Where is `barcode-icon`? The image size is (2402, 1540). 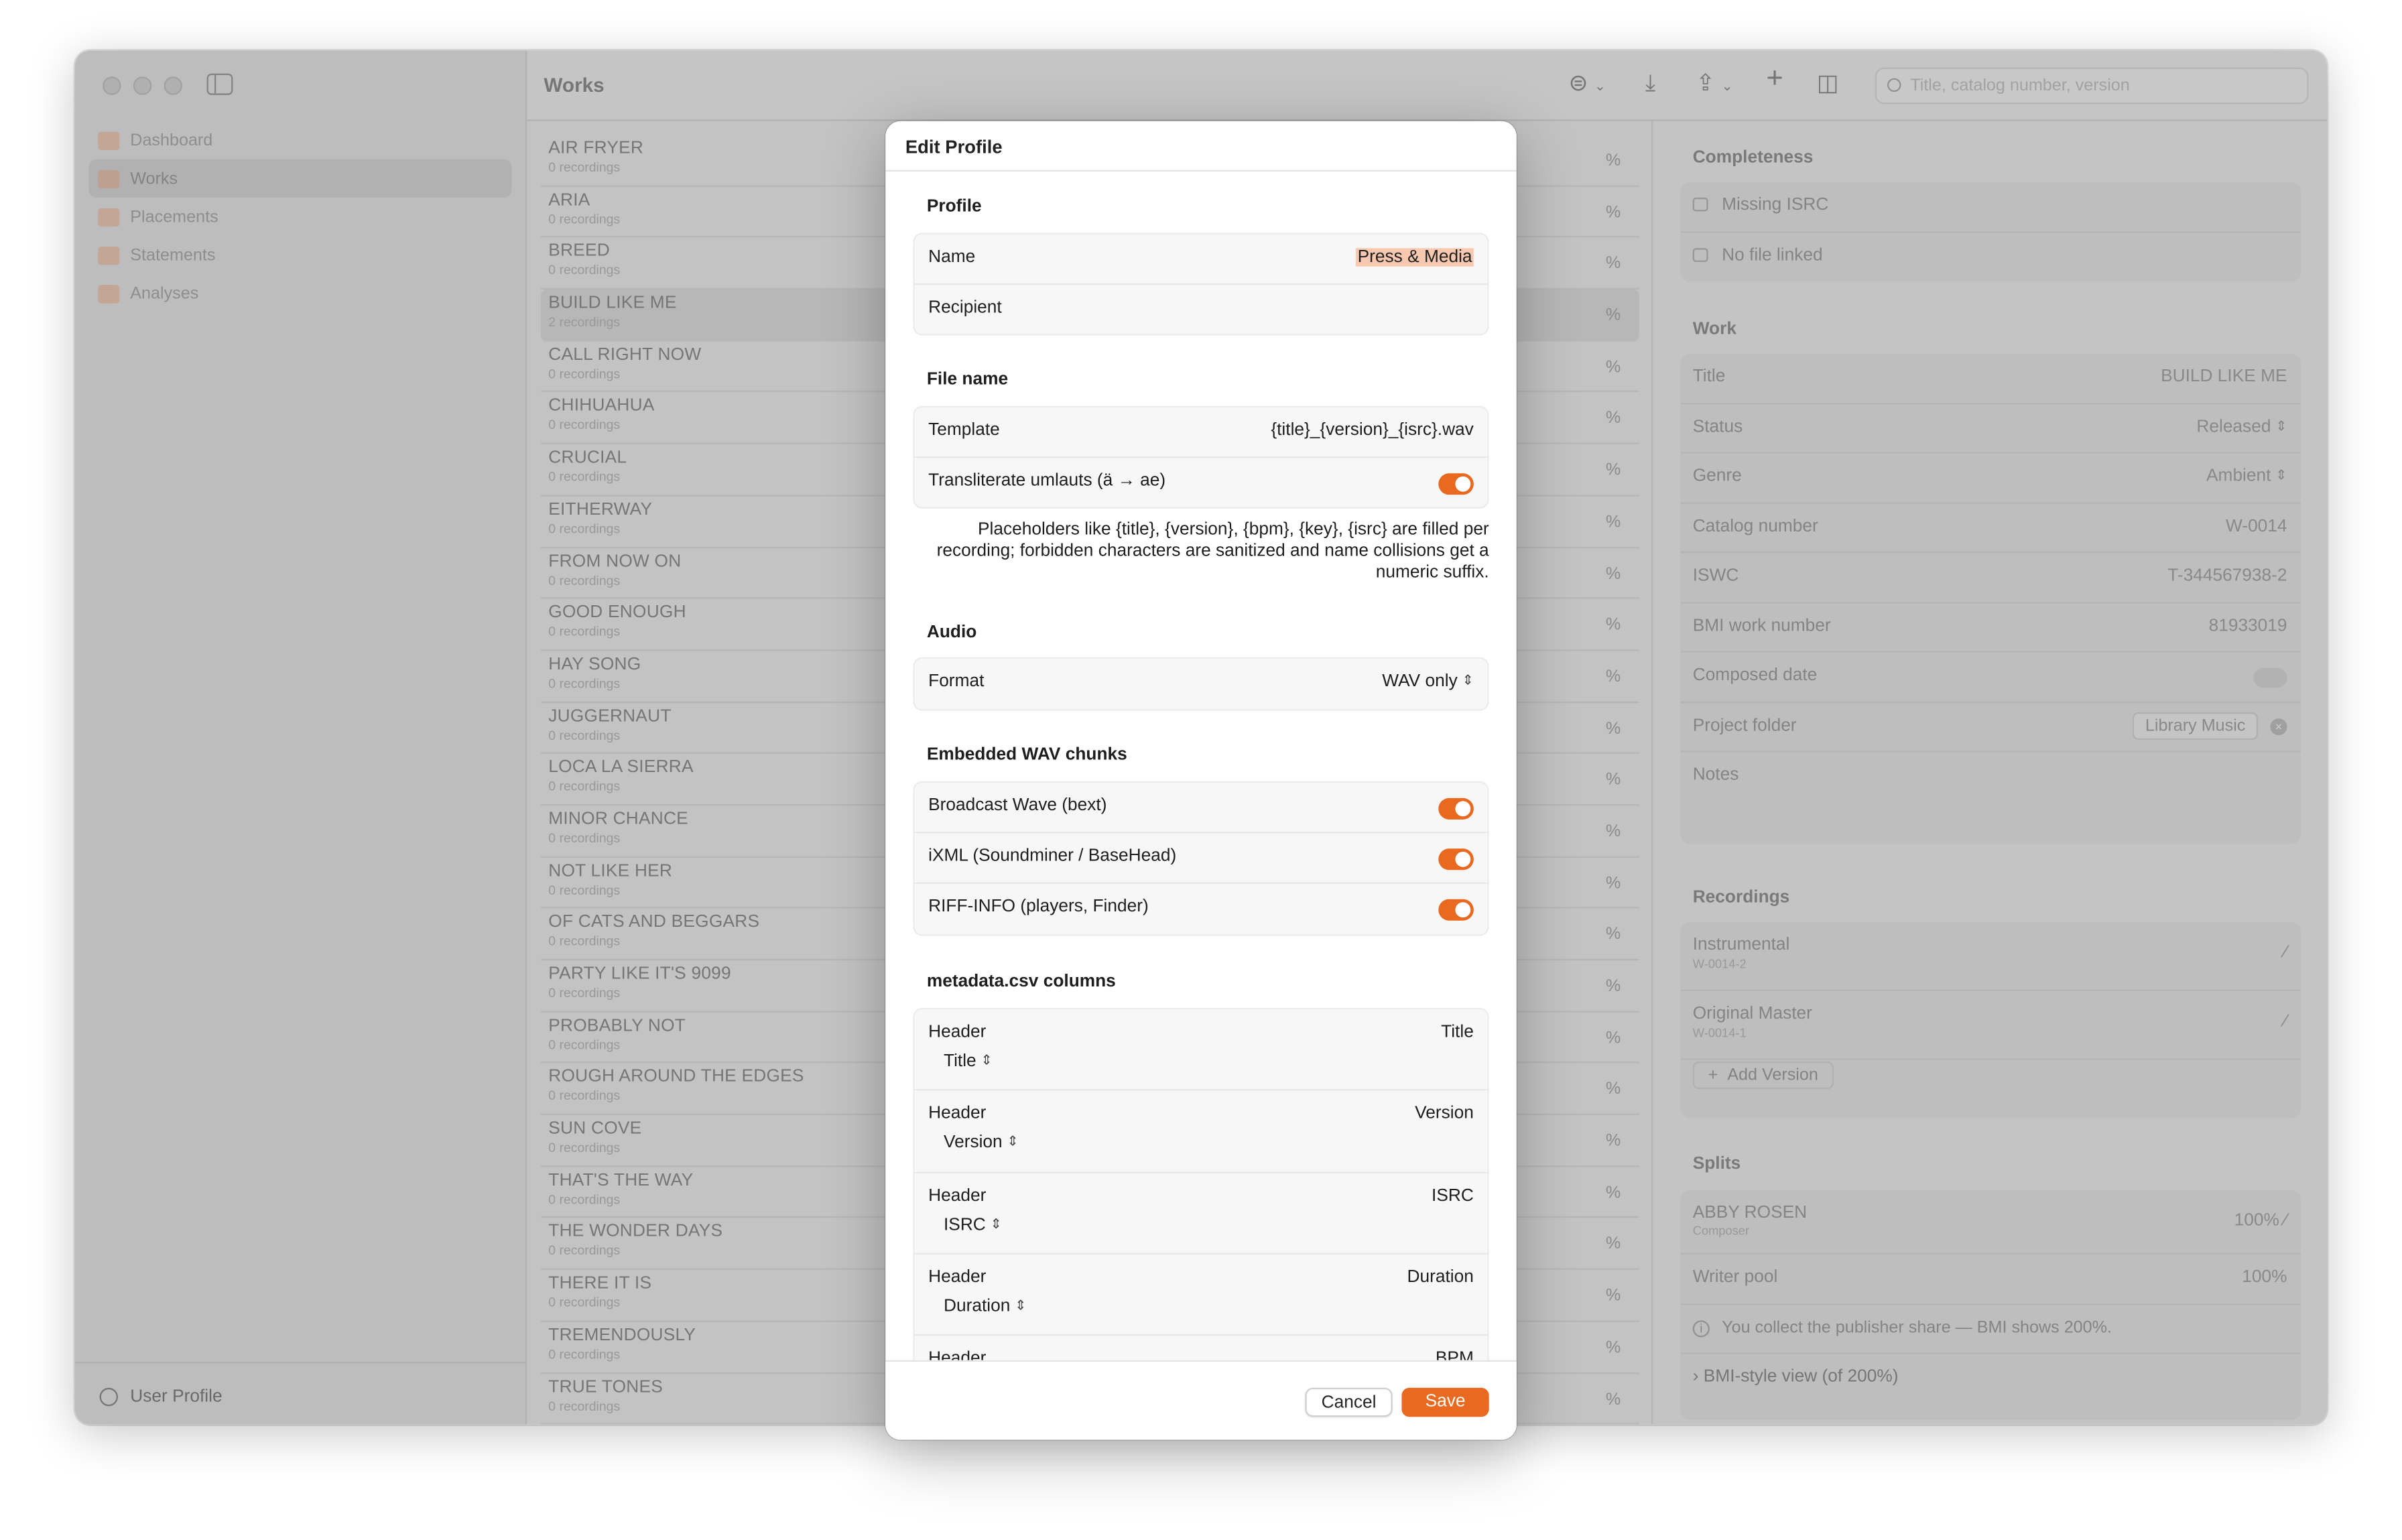
barcode-icon is located at coordinates (1700, 205).